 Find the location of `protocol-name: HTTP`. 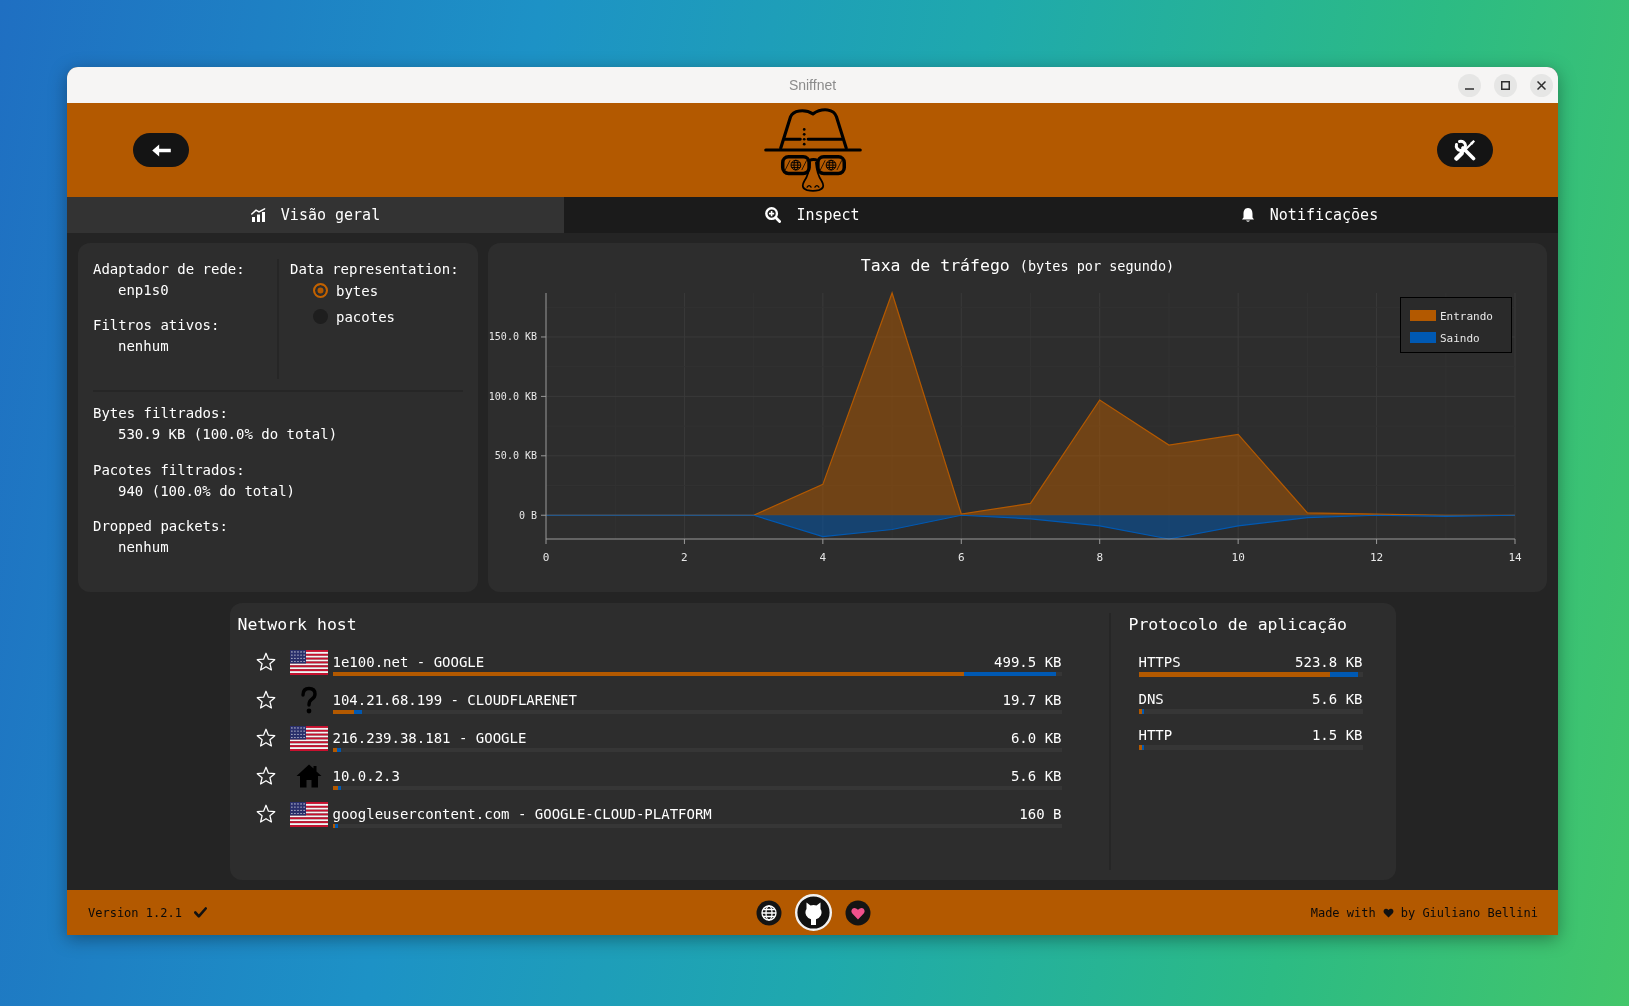

protocol-name: HTTP is located at coordinates (1155, 735).